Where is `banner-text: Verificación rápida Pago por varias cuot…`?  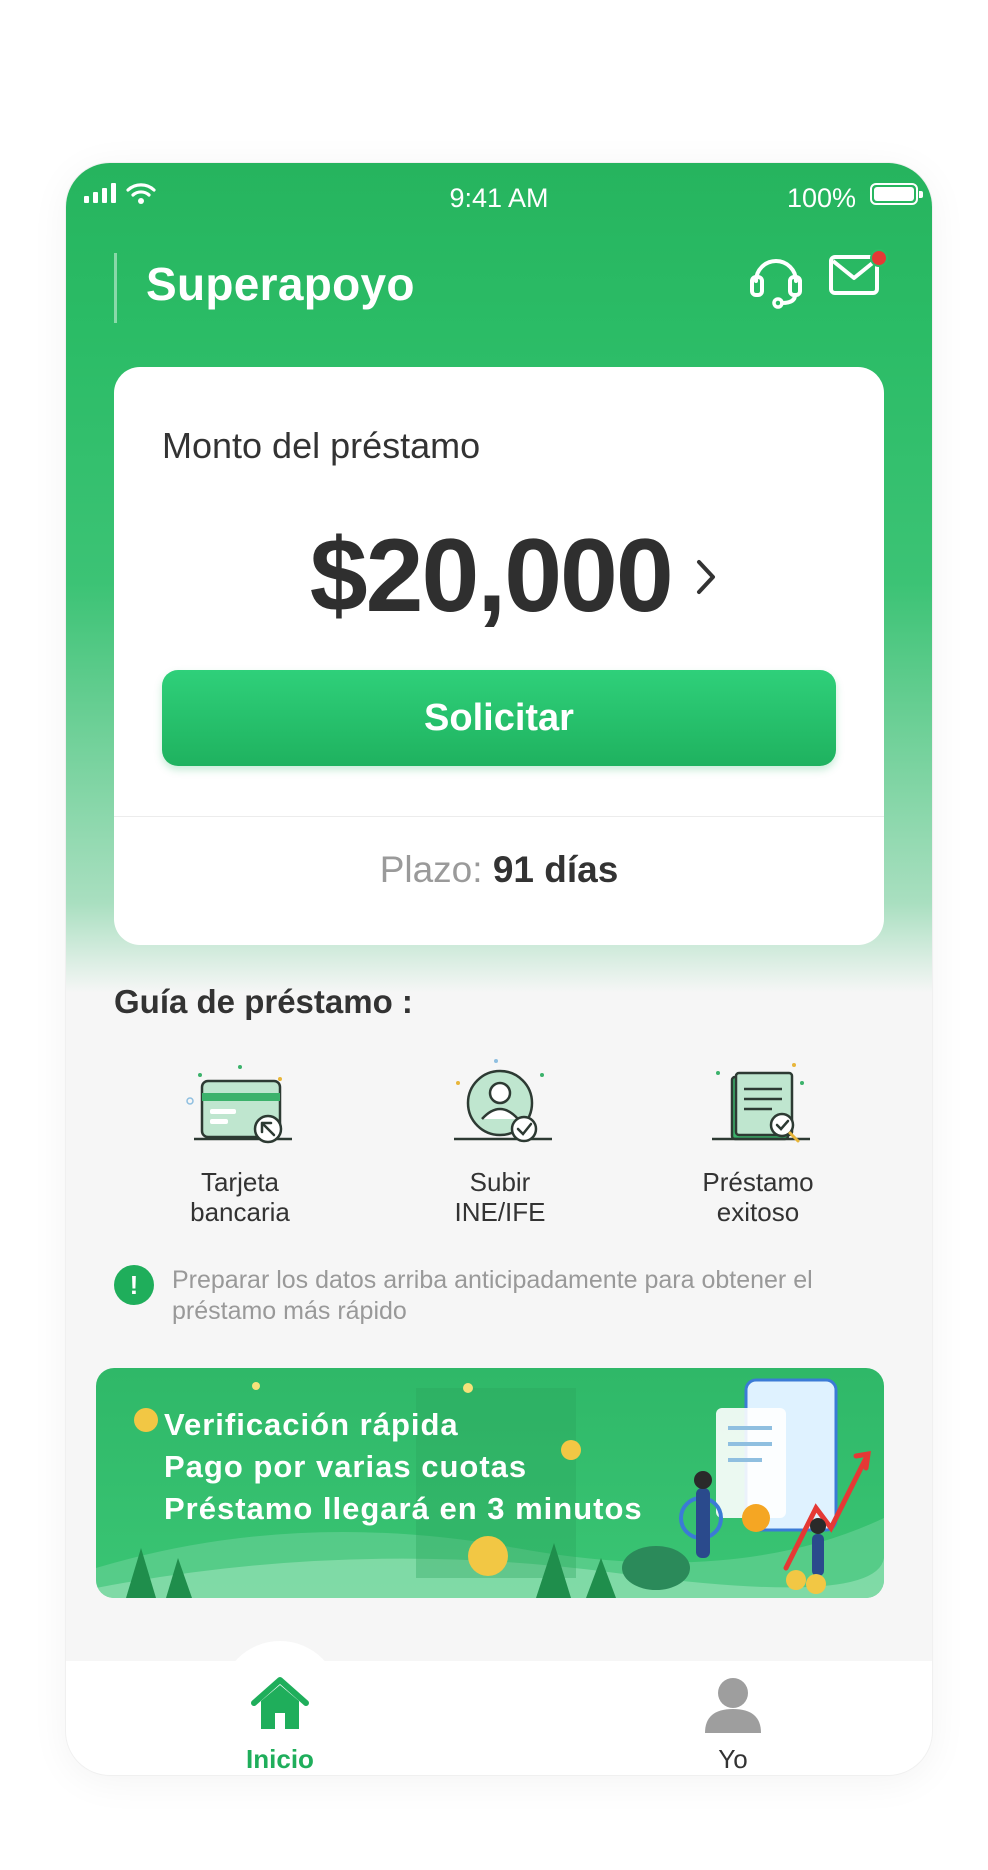
banner-text: Verificación rápida Pago por varias cuot… is located at coordinates (403, 1467).